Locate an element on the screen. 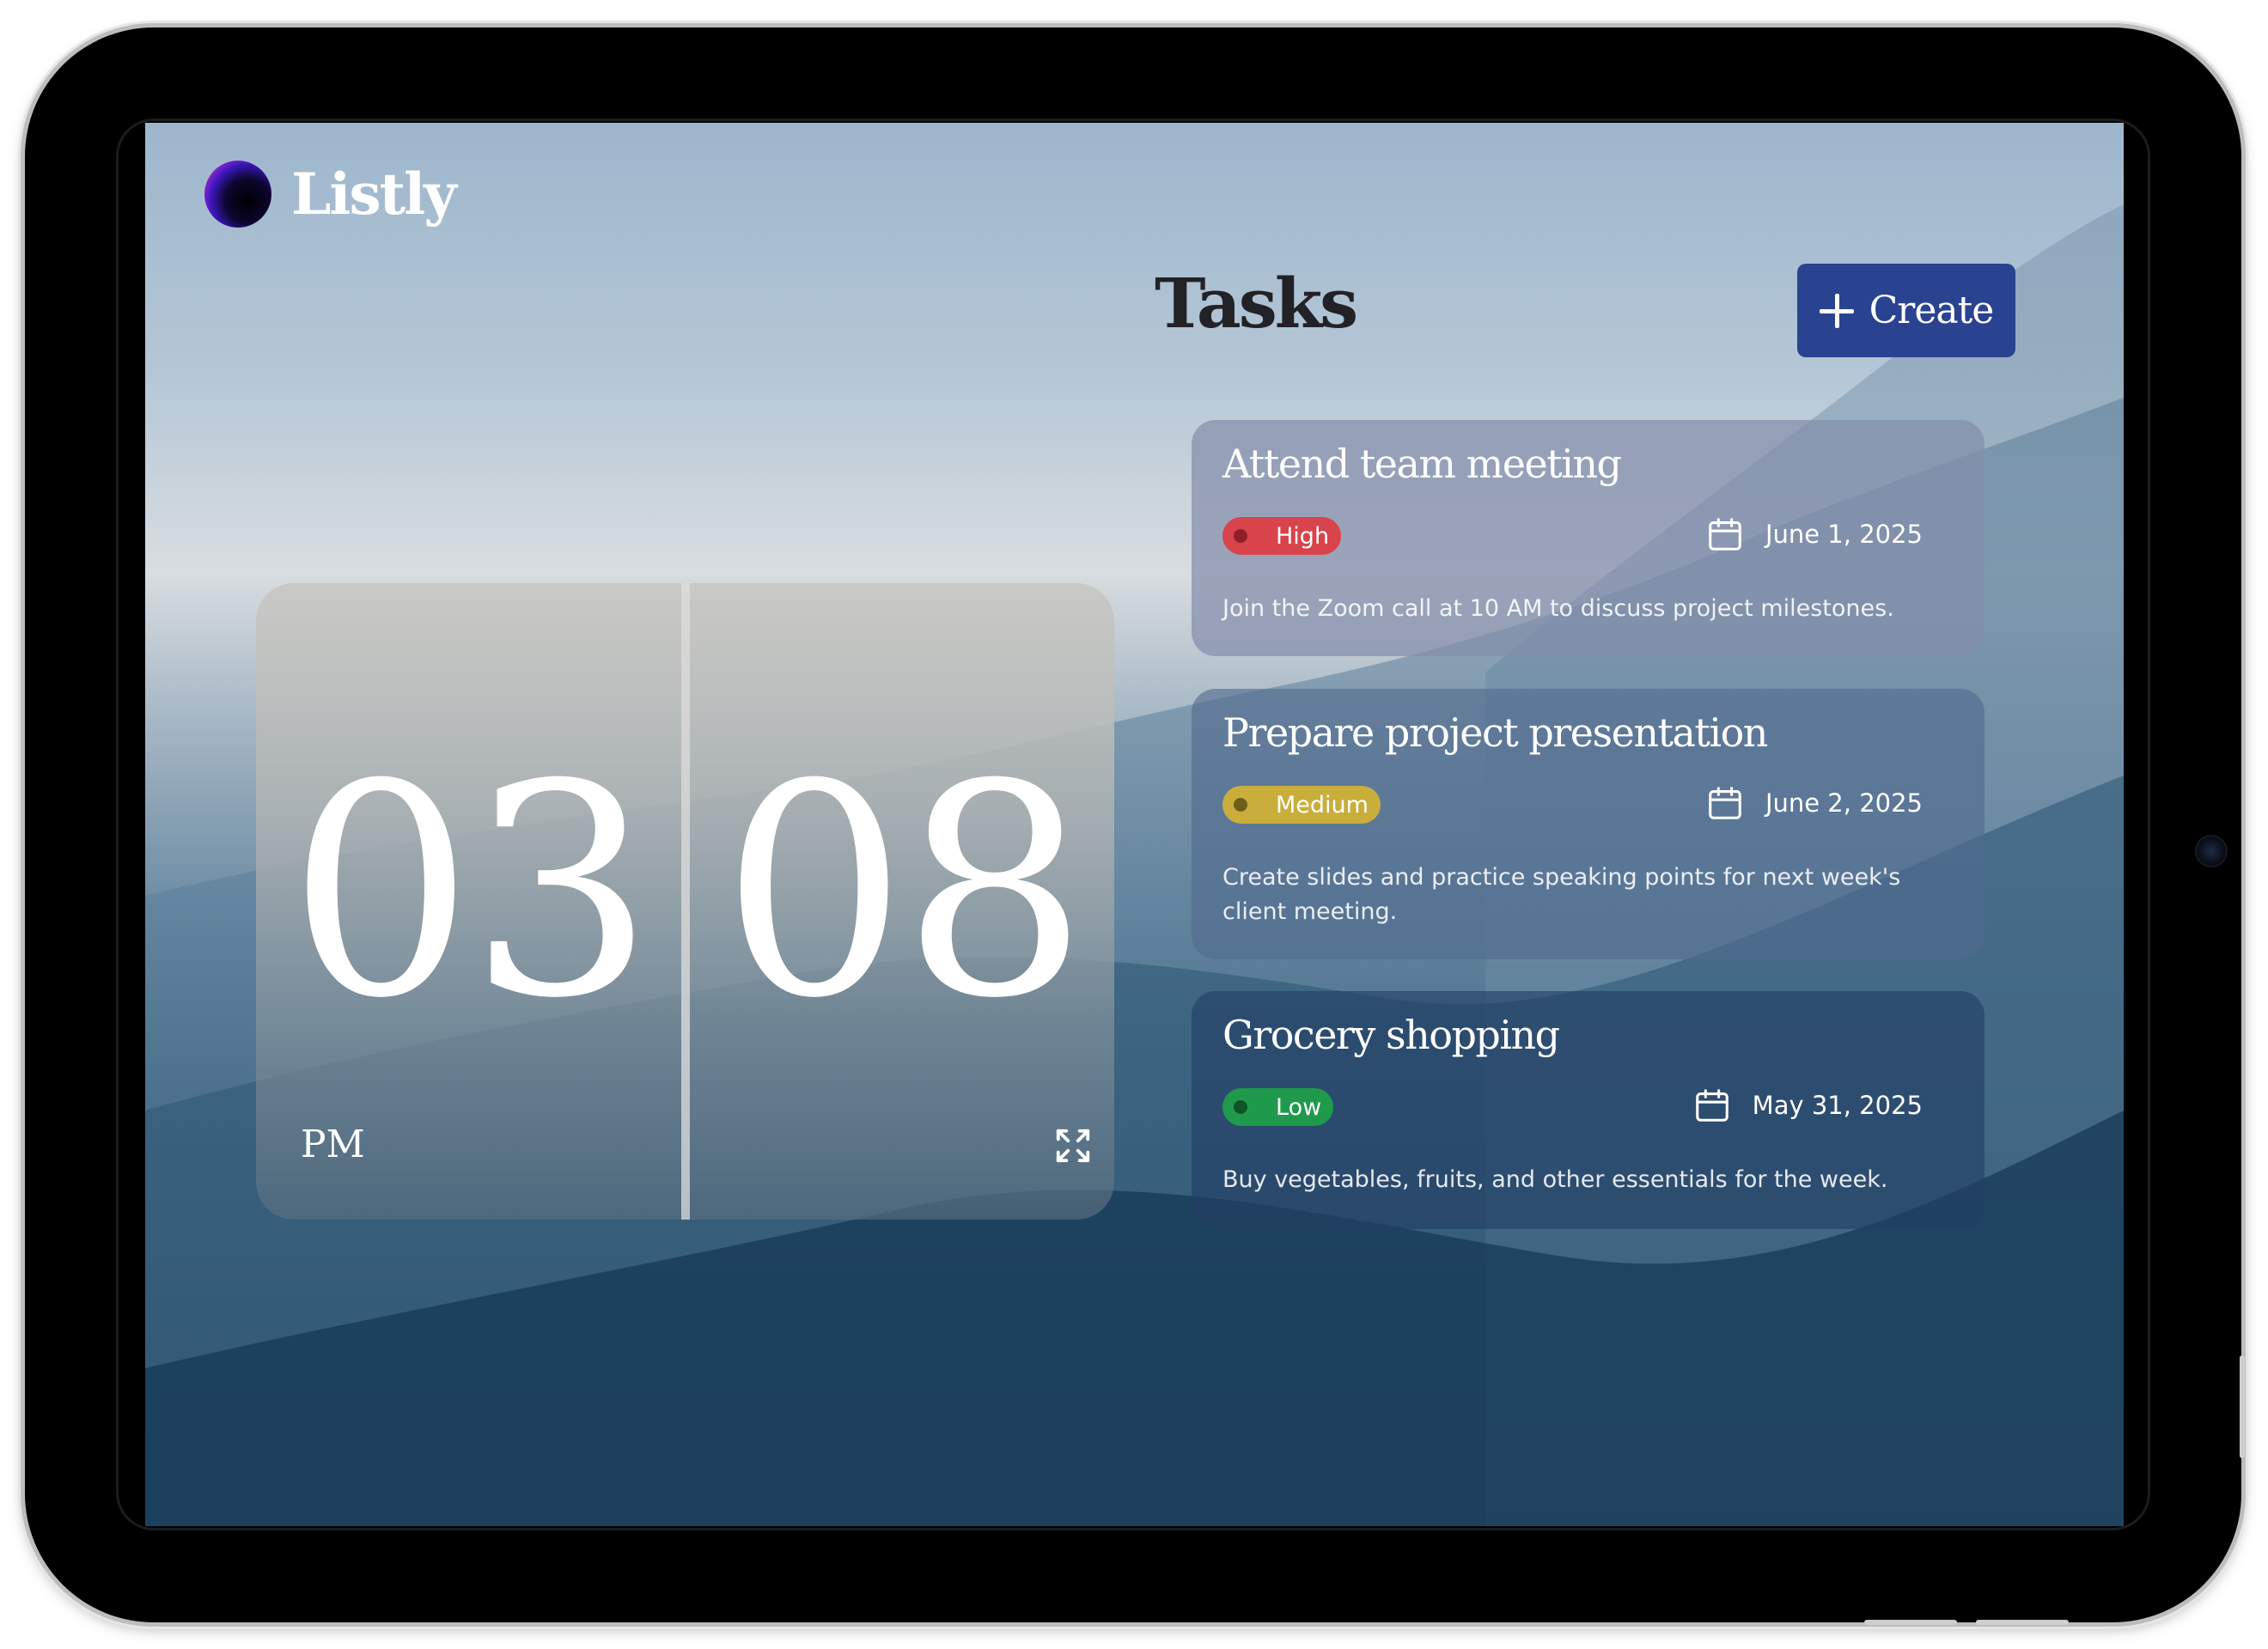 The image size is (2268, 1649). task-date: June 1, 2025 is located at coordinates (1814, 534).